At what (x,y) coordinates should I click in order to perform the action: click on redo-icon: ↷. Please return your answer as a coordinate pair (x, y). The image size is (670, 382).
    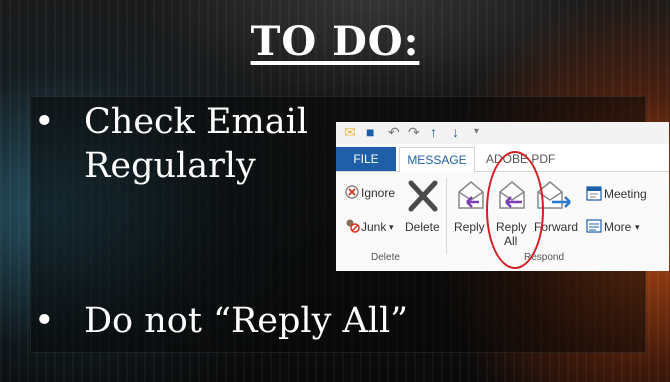
    Looking at the image, I should click on (414, 132).